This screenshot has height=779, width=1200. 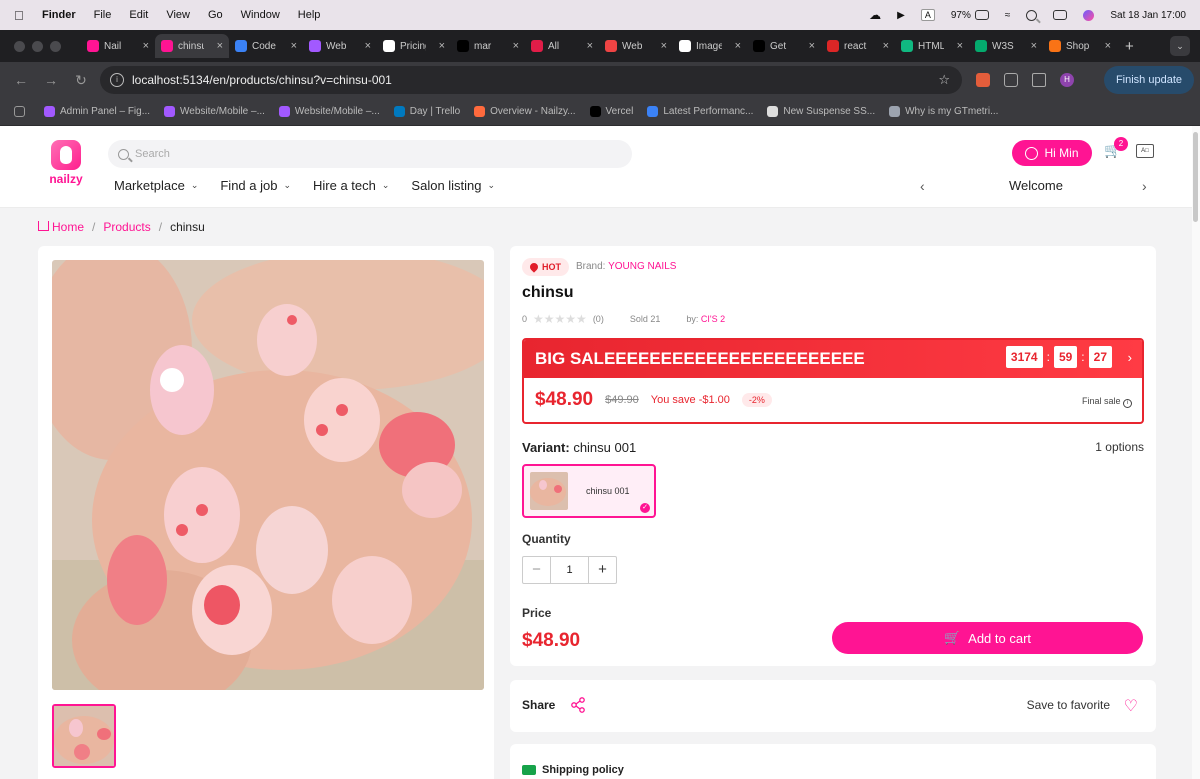 What do you see at coordinates (375, 154) in the screenshot?
I see `search-input` at bounding box center [375, 154].